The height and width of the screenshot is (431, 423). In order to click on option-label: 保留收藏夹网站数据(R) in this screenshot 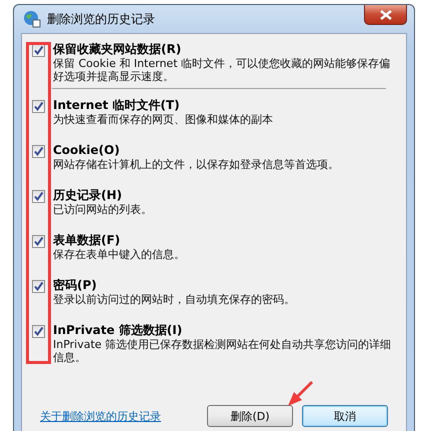, I will do `click(224, 49)`.